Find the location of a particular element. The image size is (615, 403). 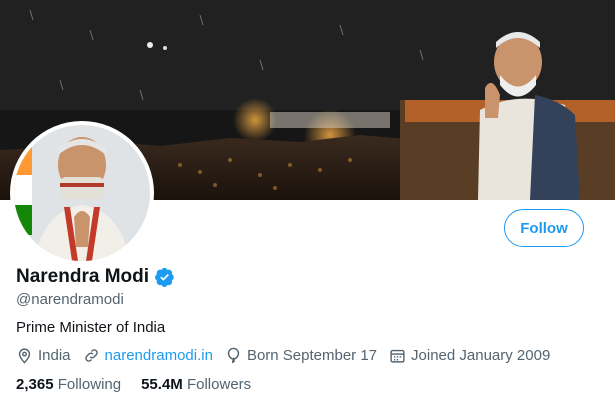

profile-stats: 2,365 Following 55.4M Followers is located at coordinates (143, 384).